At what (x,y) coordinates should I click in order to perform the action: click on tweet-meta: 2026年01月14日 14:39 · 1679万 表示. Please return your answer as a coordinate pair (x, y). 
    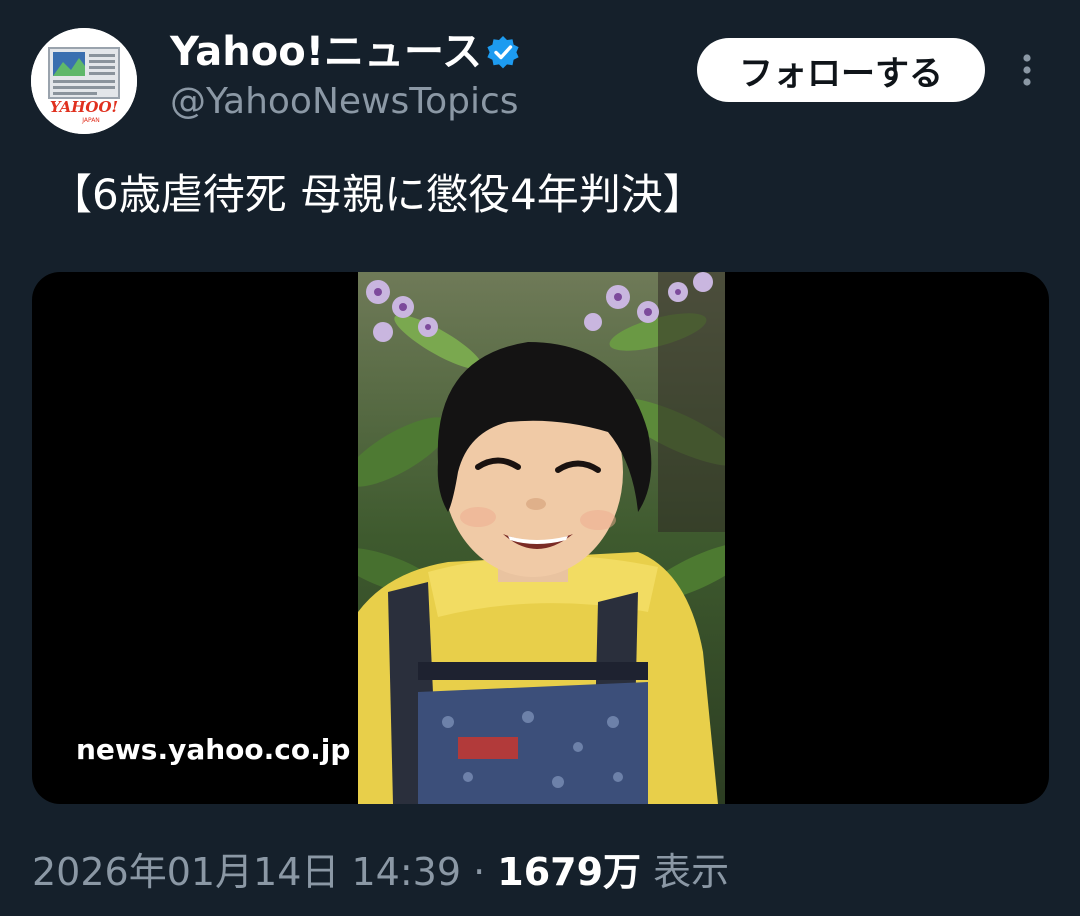
    Looking at the image, I should click on (380, 872).